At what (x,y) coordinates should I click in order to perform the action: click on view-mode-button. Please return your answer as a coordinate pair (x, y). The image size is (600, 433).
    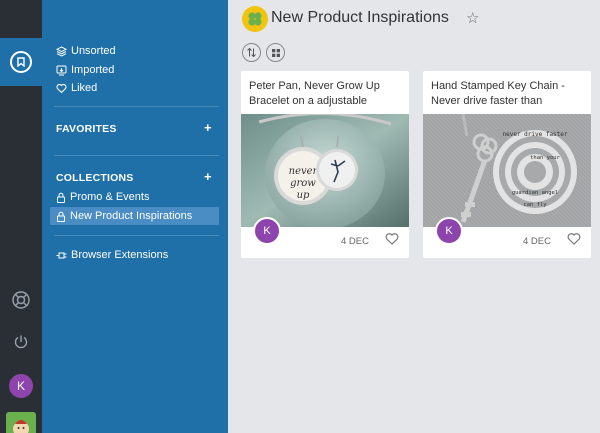
    Looking at the image, I should click on (275, 52).